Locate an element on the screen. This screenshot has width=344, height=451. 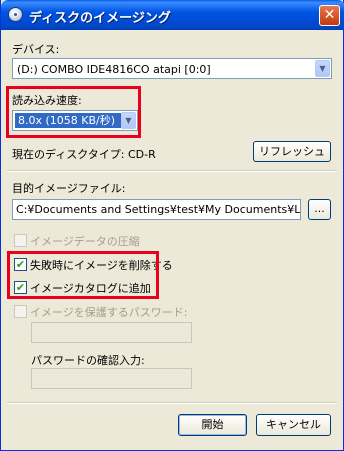
protect-checkbox is located at coordinates (20, 311).